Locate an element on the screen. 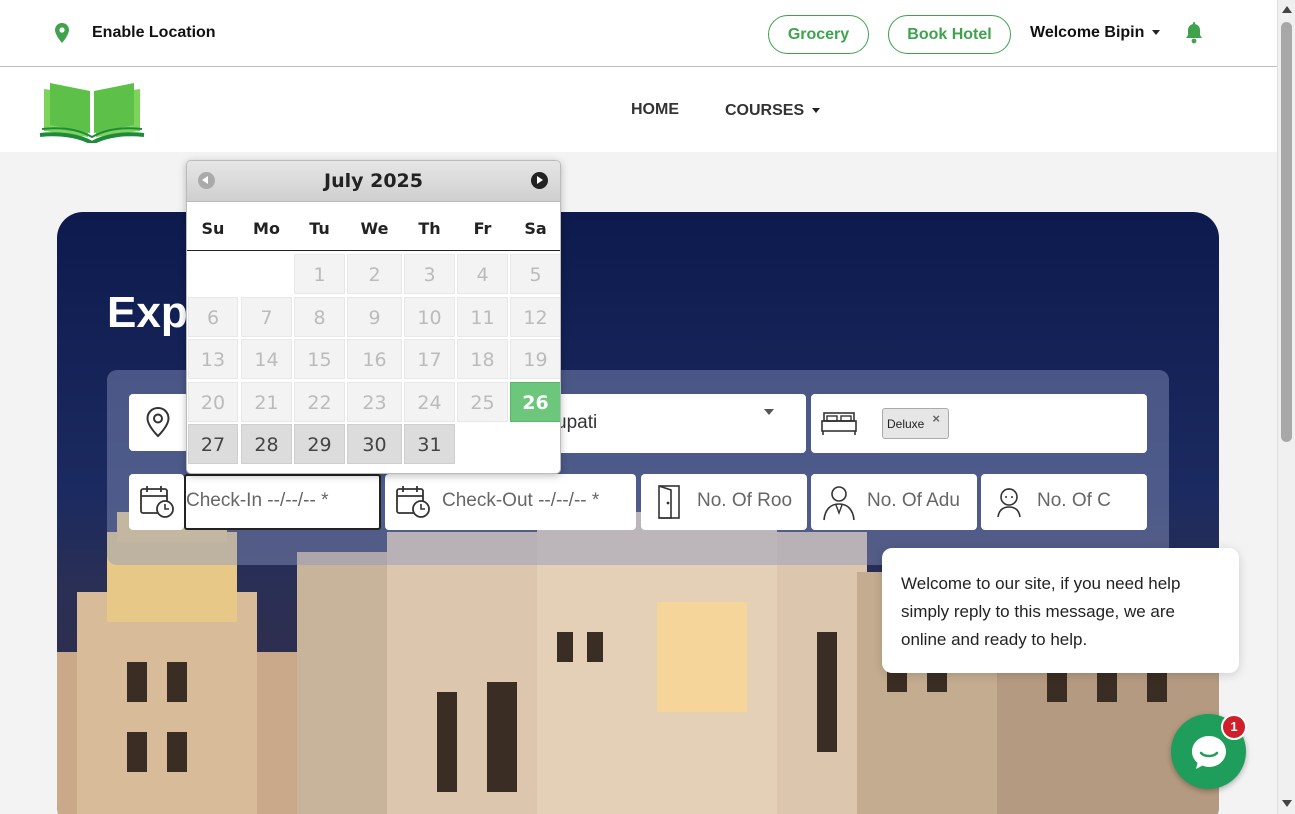  calendar-day: 13 is located at coordinates (213, 359).